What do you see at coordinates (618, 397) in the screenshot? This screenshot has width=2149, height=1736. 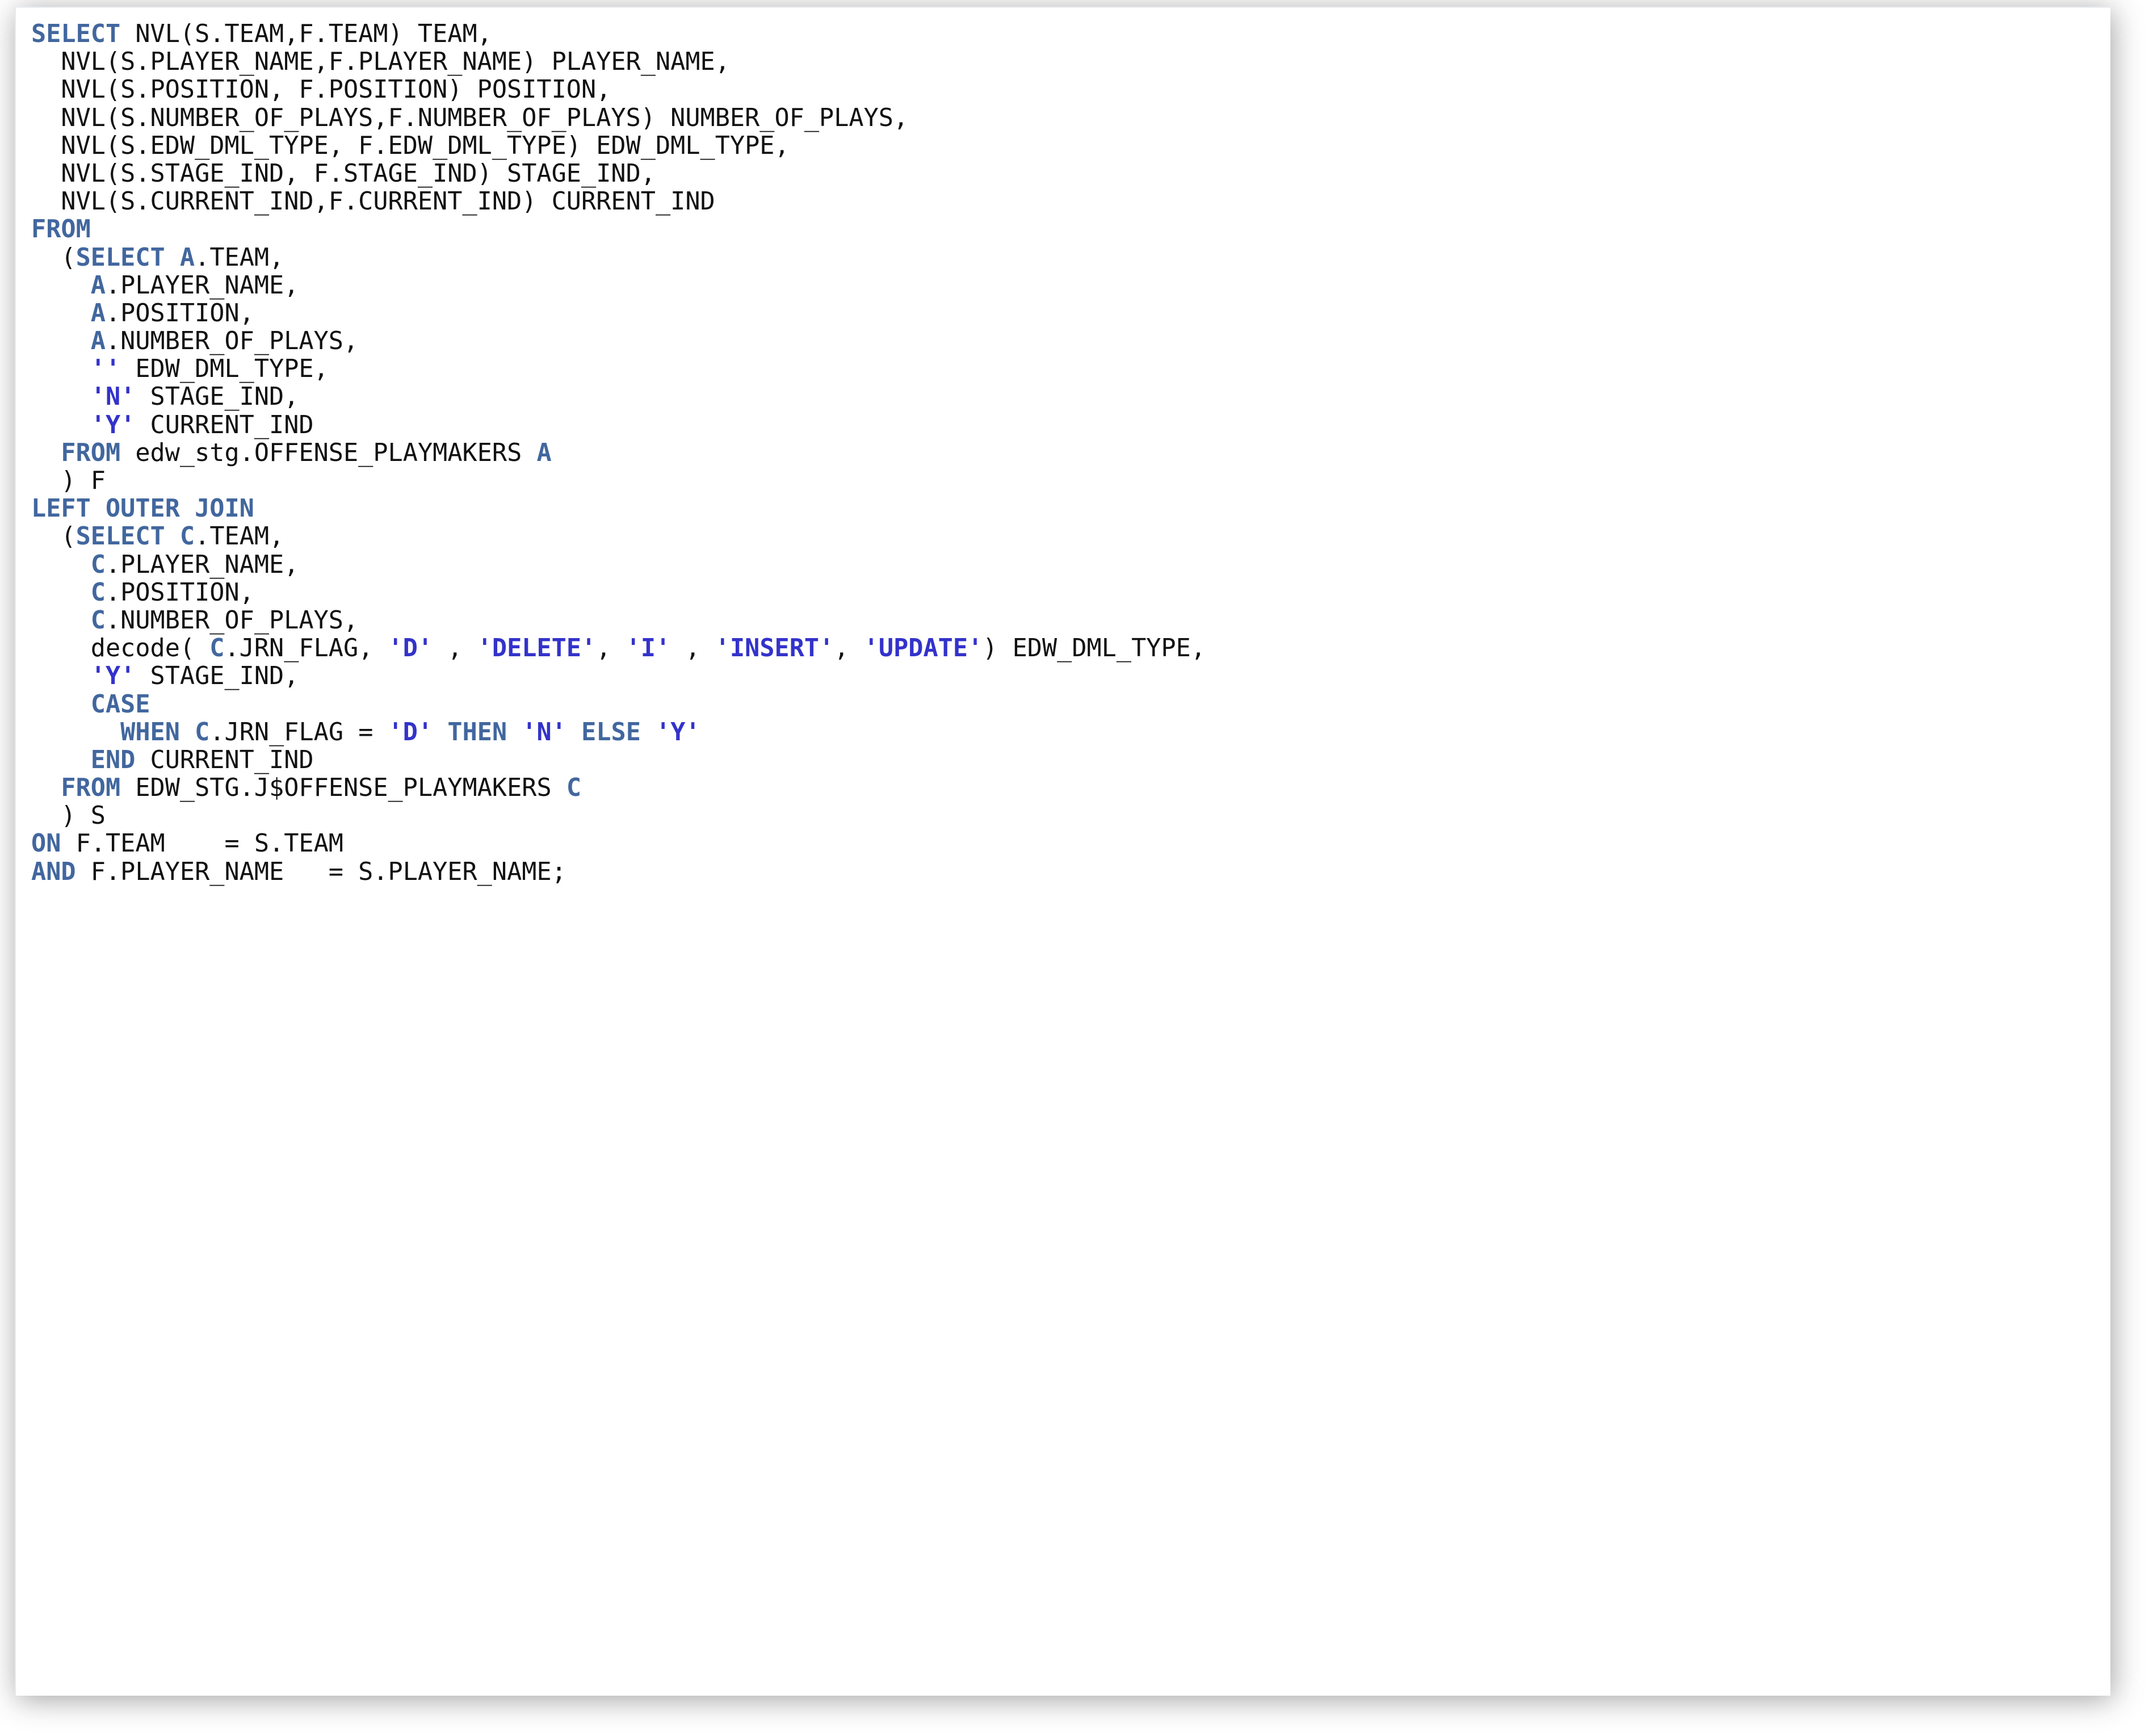 I see `code-line: 'N' STAGE_IND,` at bounding box center [618, 397].